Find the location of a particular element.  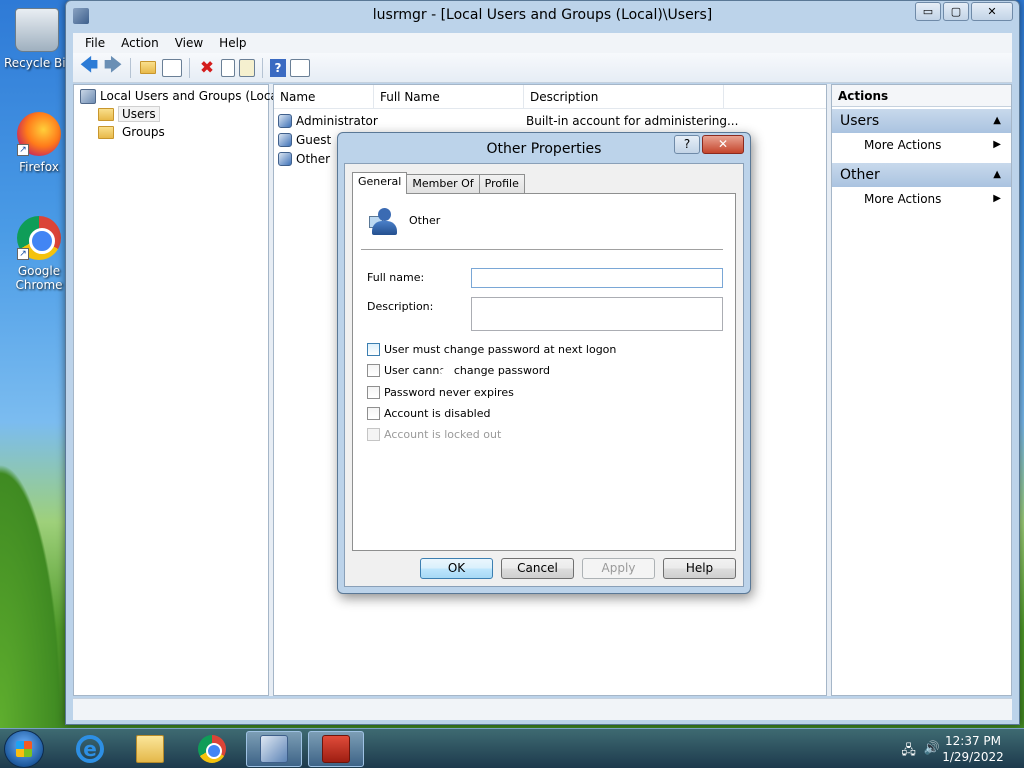

up-folder-icon is located at coordinates (148, 68).